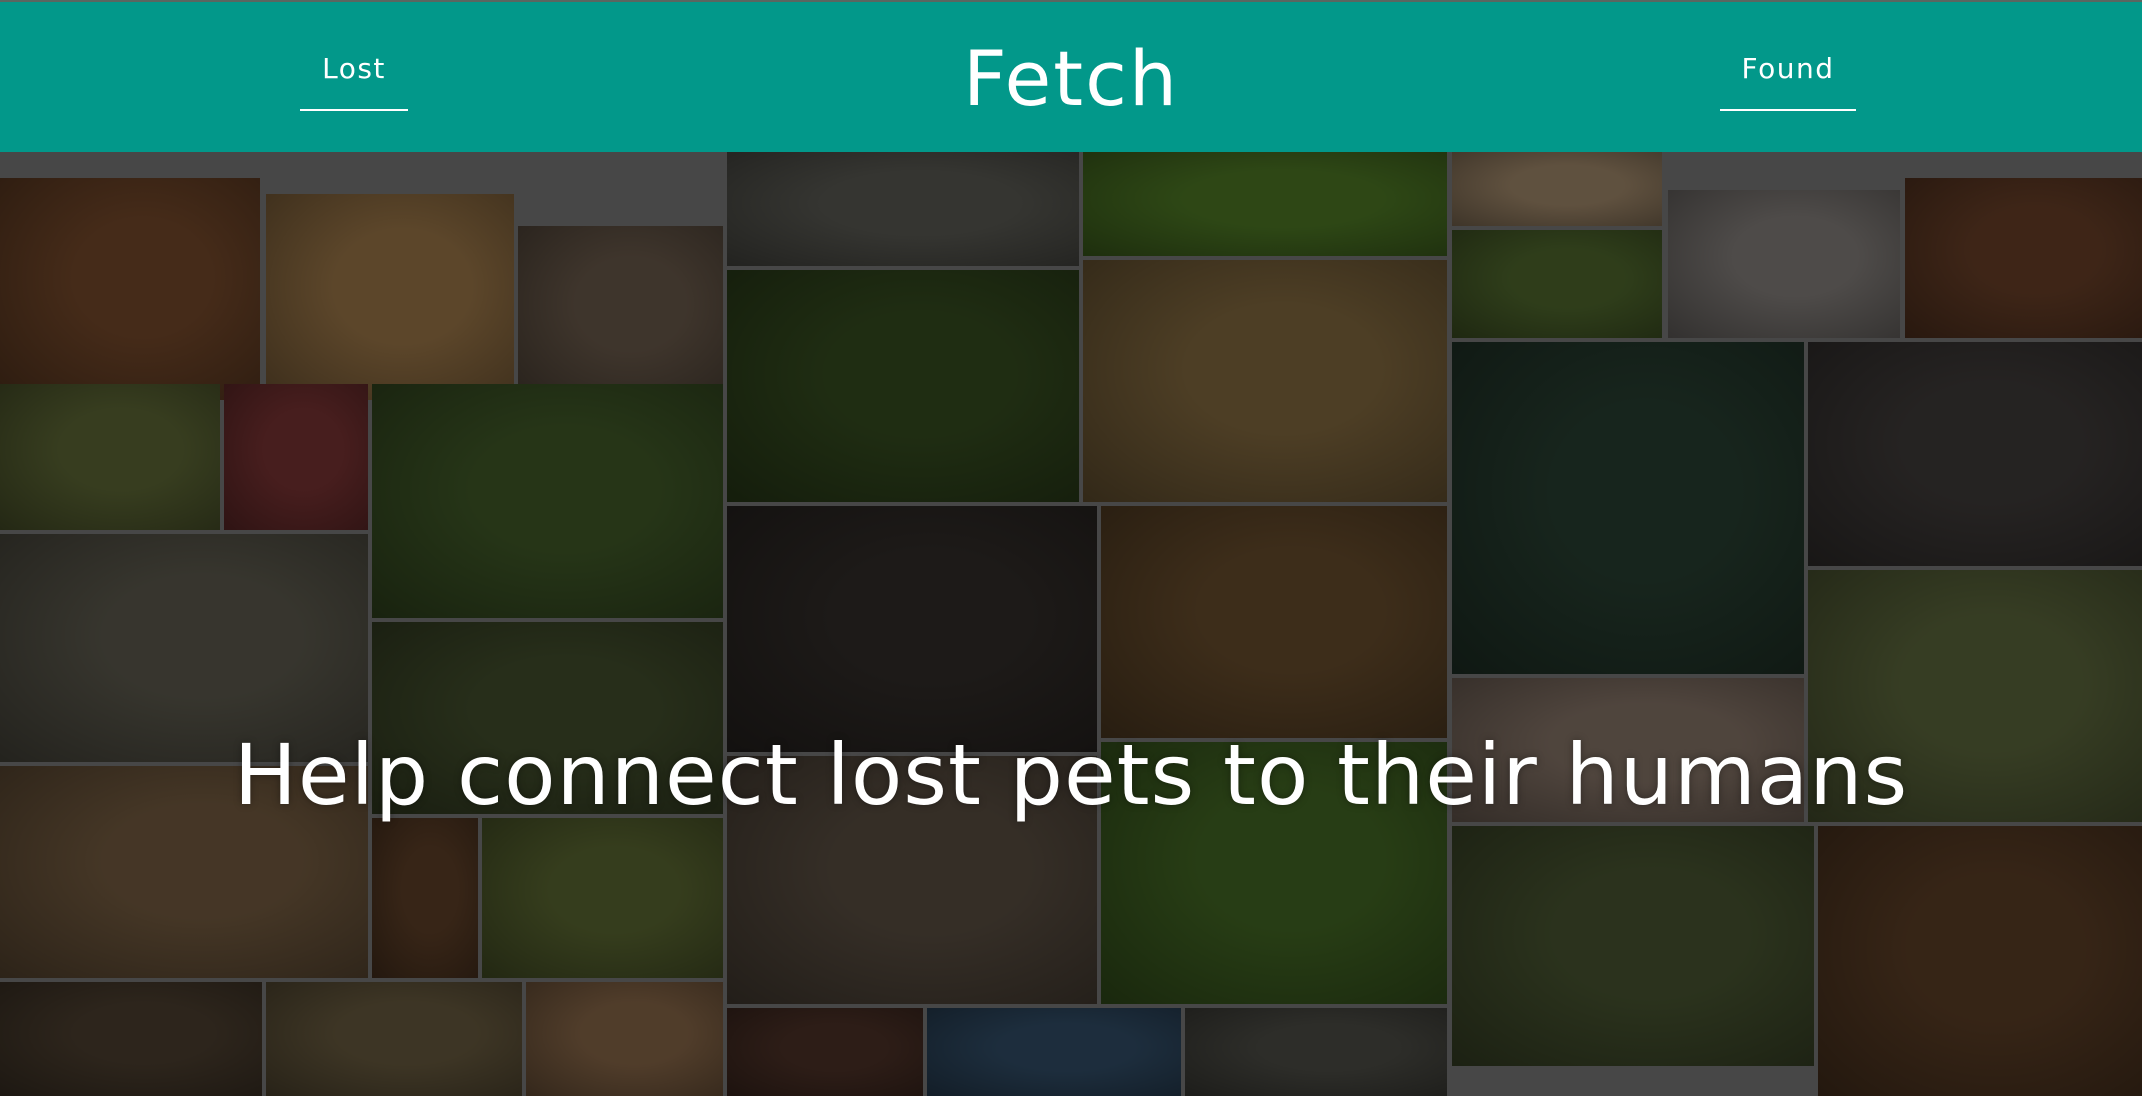 The height and width of the screenshot is (1096, 2142). Describe the element at coordinates (1071, 775) in the screenshot. I see `hero-headline: Help connect lost pets to their humans` at that location.